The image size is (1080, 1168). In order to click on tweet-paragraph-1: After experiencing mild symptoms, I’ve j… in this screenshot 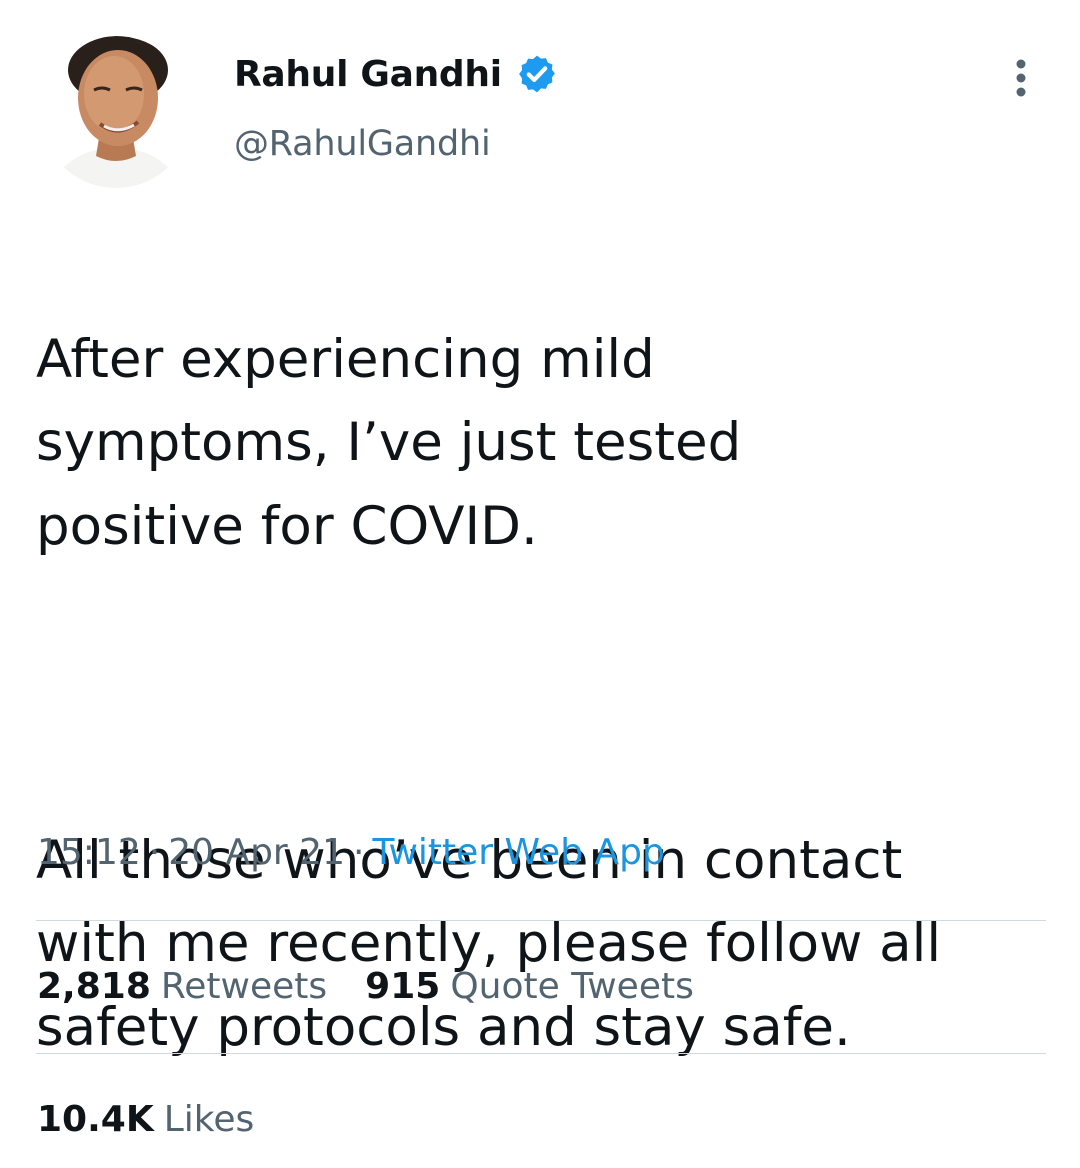, I will do `click(389, 442)`.